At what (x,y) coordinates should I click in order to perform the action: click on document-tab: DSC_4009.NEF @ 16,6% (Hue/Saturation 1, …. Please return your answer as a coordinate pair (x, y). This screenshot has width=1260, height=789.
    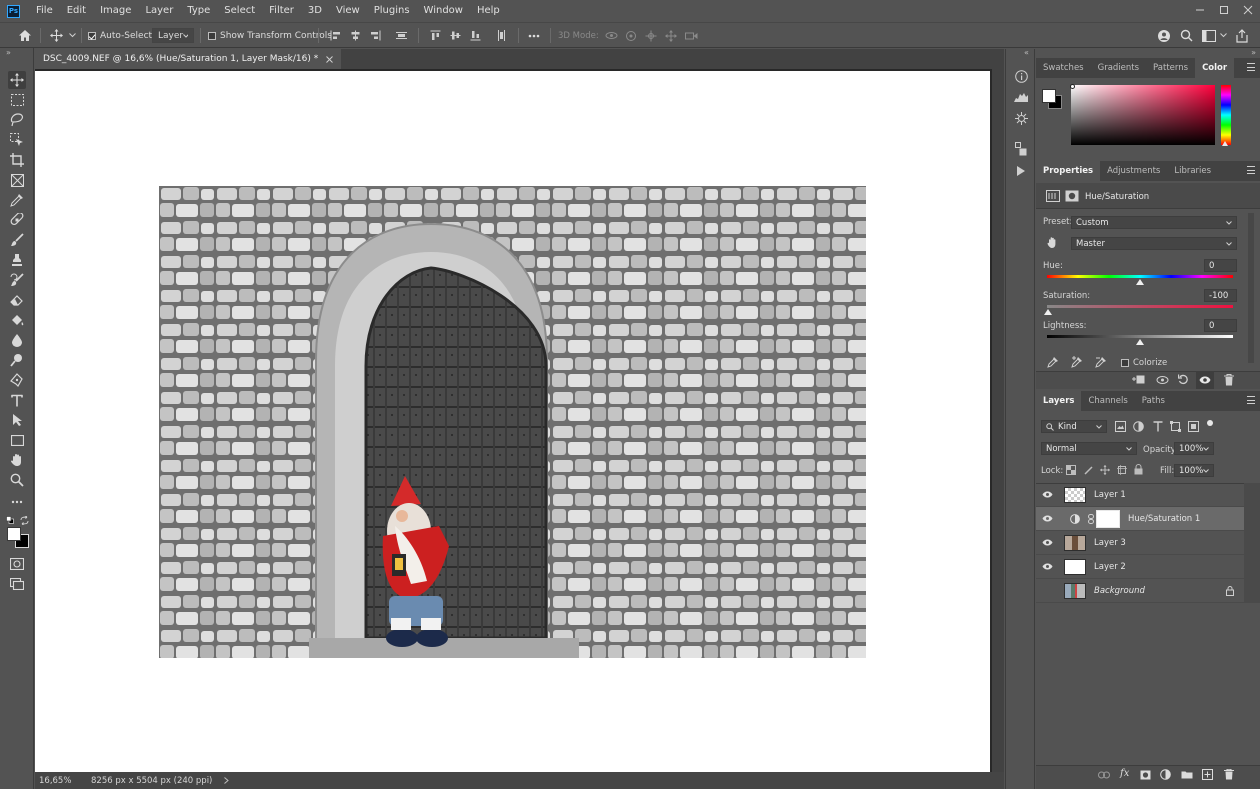
    Looking at the image, I should click on (188, 59).